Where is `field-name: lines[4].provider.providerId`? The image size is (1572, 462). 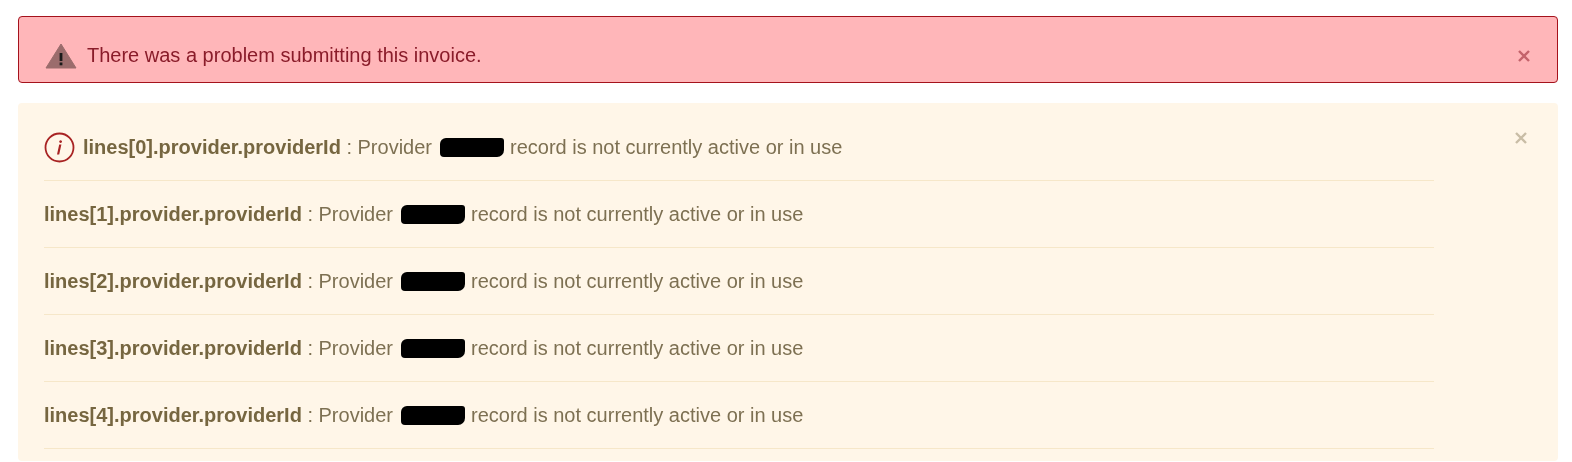
field-name: lines[4].provider.providerId is located at coordinates (173, 415).